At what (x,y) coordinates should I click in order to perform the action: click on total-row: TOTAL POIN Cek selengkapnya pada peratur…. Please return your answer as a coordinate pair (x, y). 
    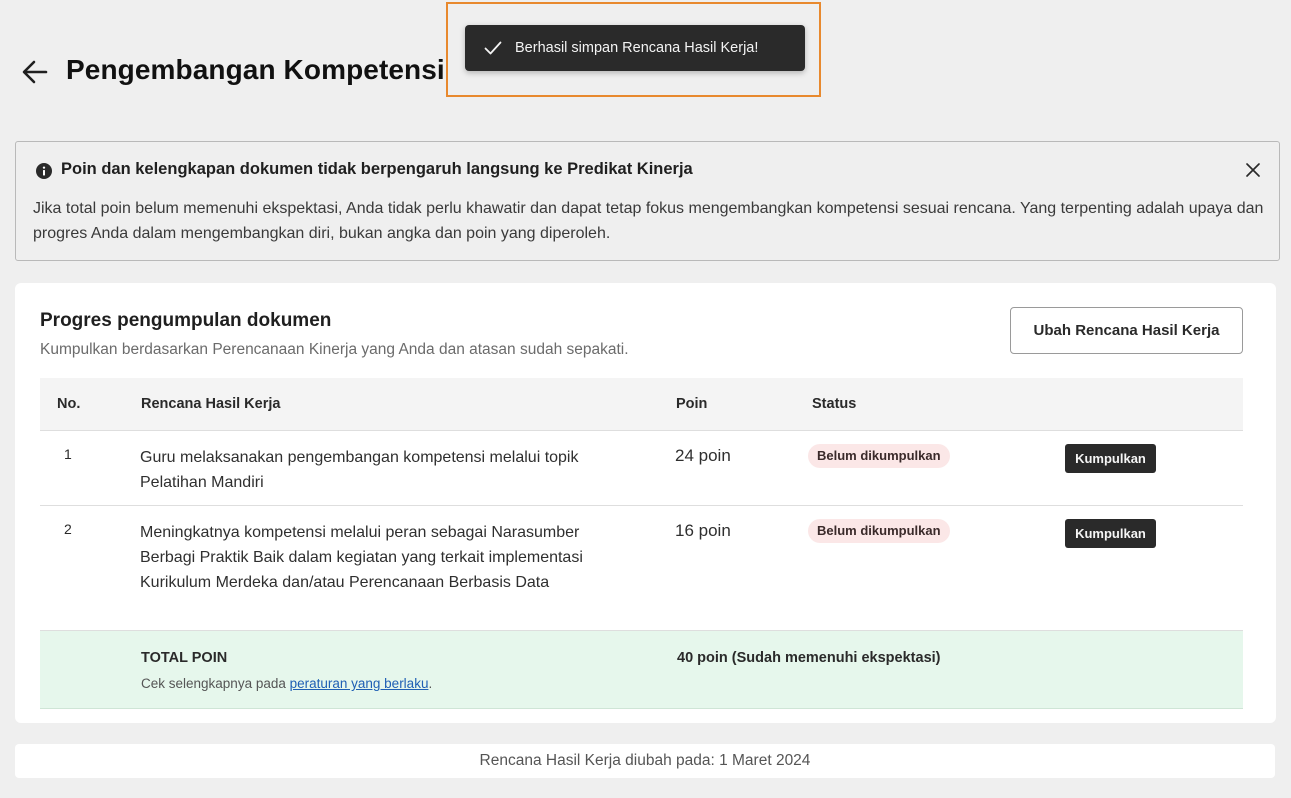
    Looking at the image, I should click on (641, 670).